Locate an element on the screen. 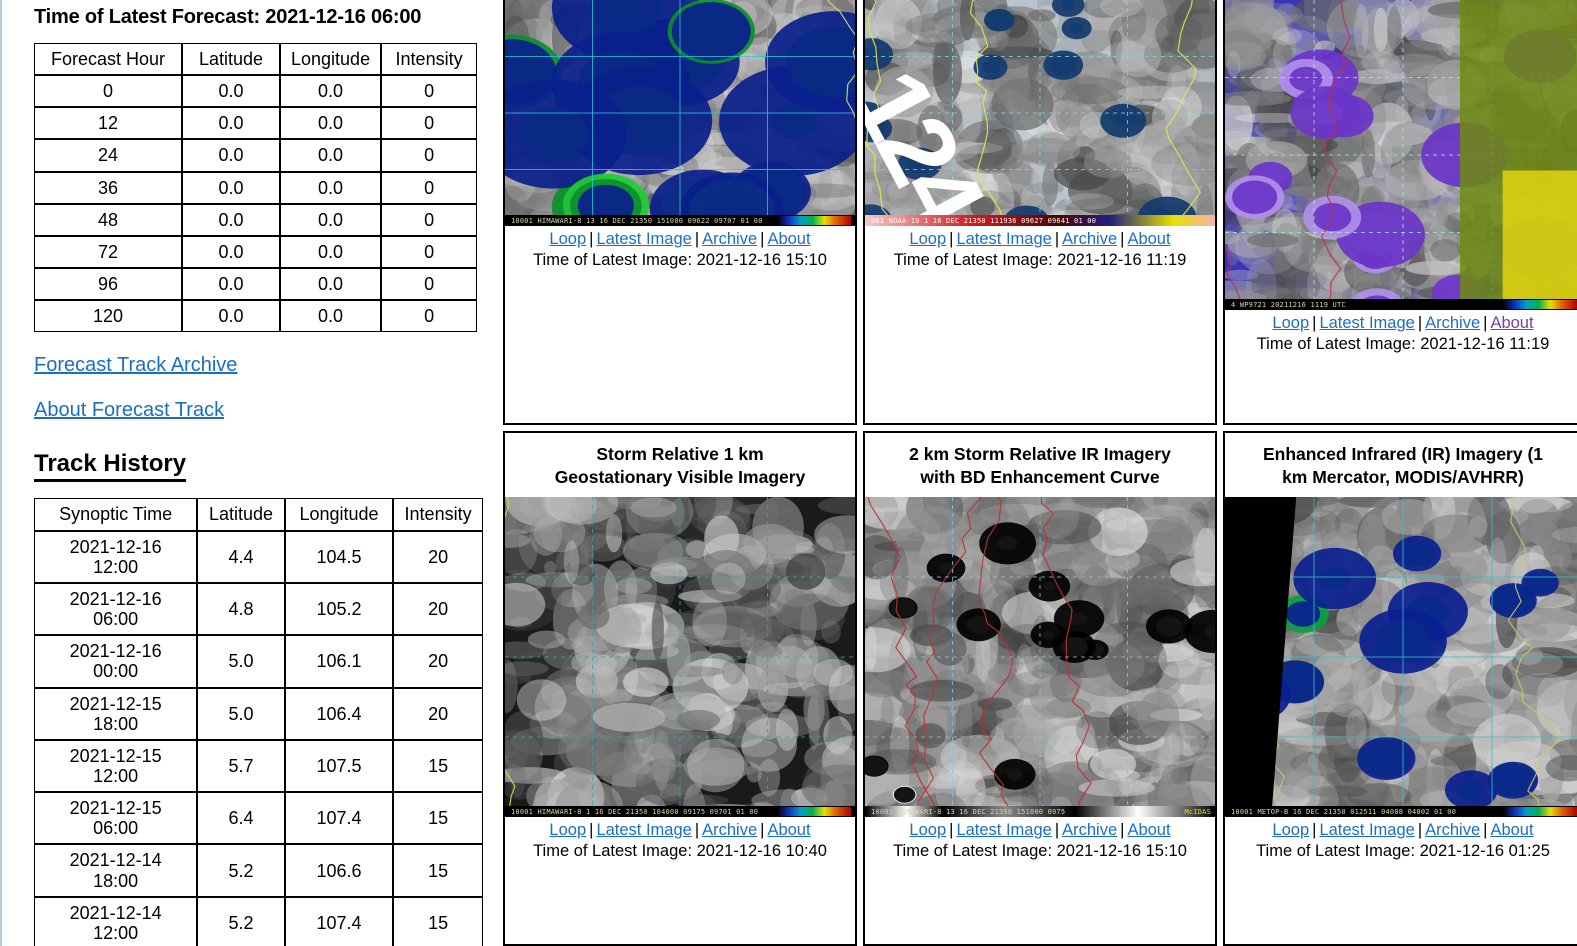  history-table-row-cell: 107.4 is located at coordinates (339, 921).